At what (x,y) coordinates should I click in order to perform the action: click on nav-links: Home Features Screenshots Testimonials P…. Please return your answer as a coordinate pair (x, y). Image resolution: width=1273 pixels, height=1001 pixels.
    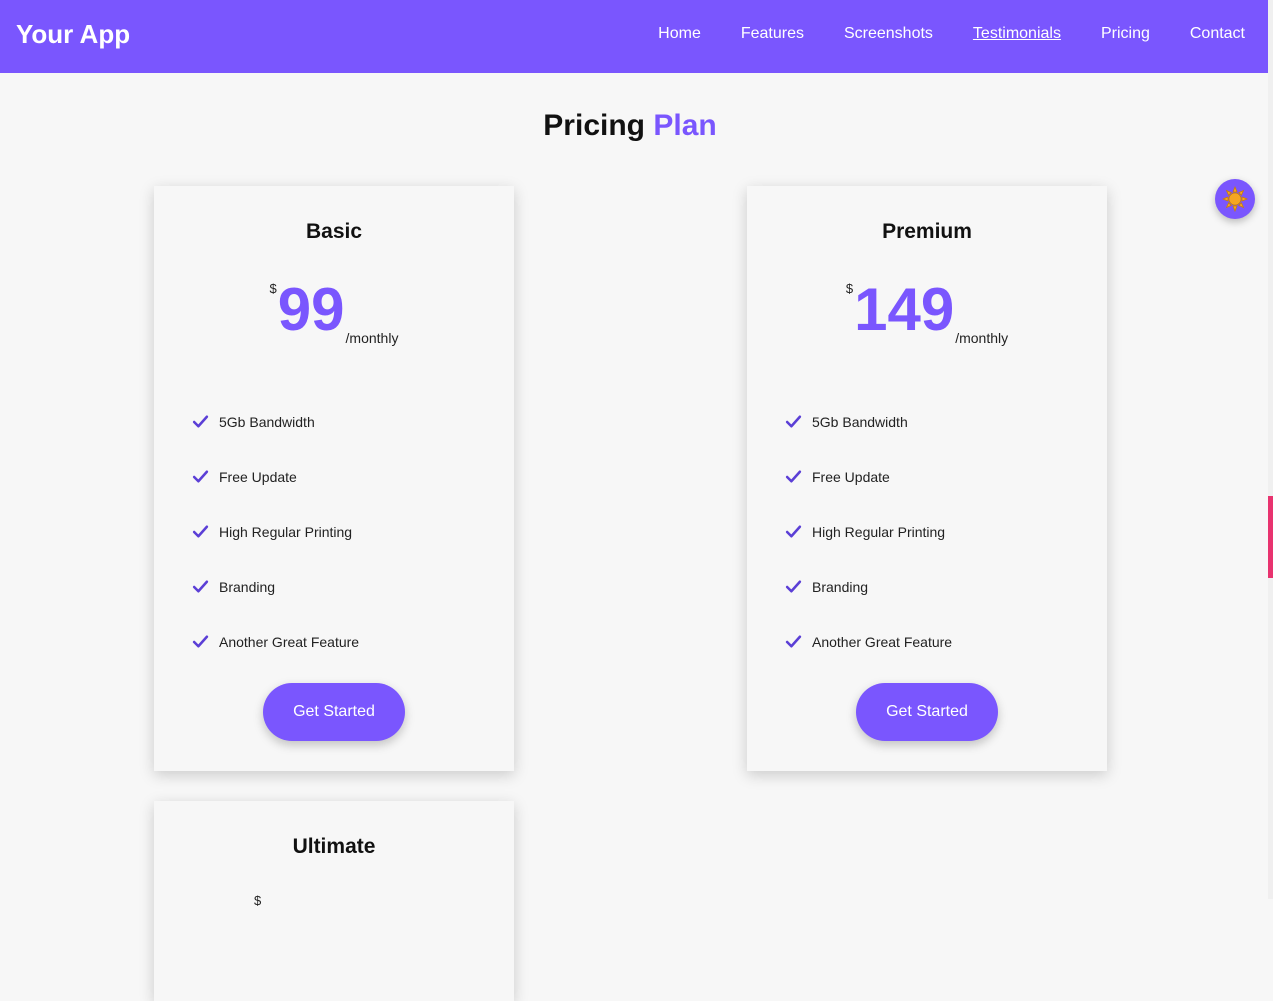
    Looking at the image, I should click on (951, 34).